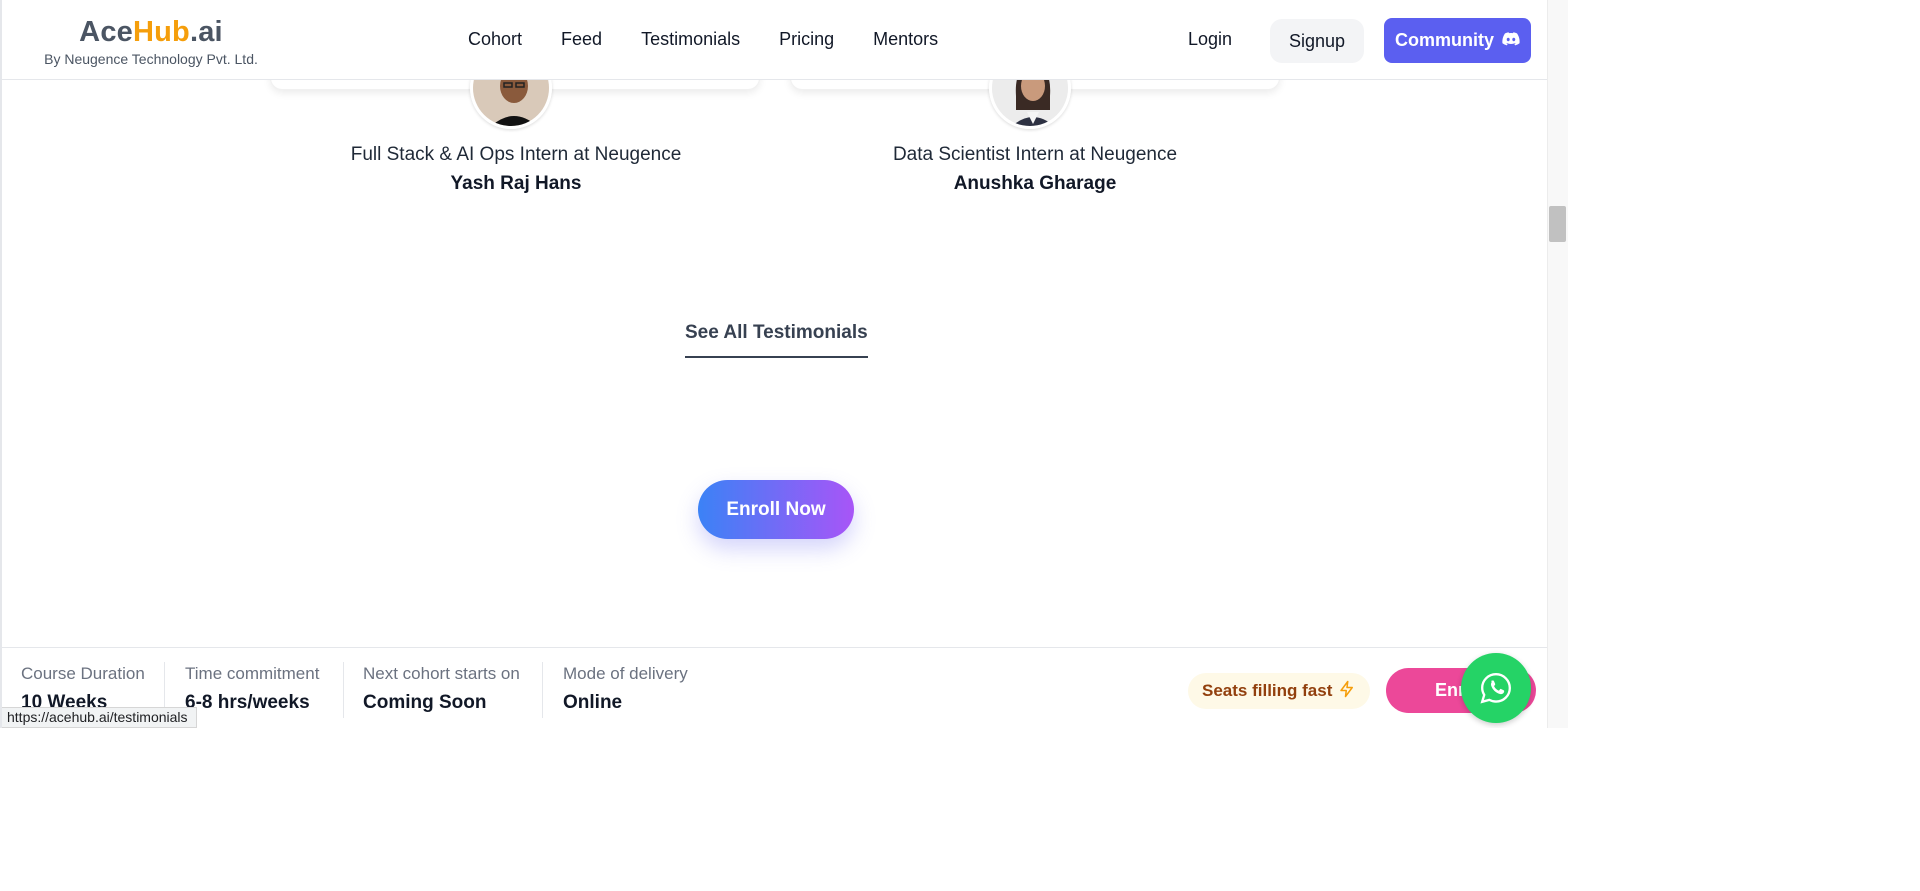  Describe the element at coordinates (252, 673) in the screenshot. I see `stat-label: Time commitment` at that location.